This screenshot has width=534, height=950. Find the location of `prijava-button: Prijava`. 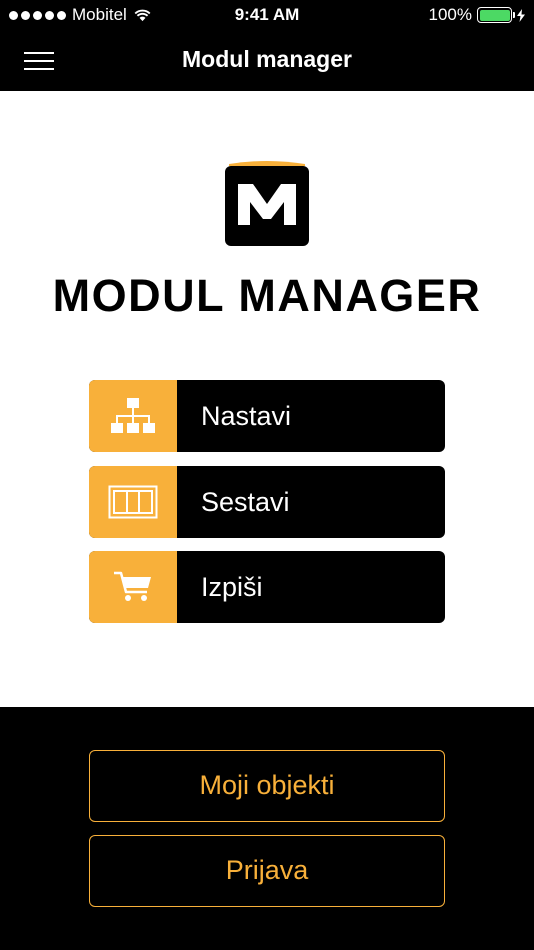

prijava-button: Prijava is located at coordinates (267, 871).